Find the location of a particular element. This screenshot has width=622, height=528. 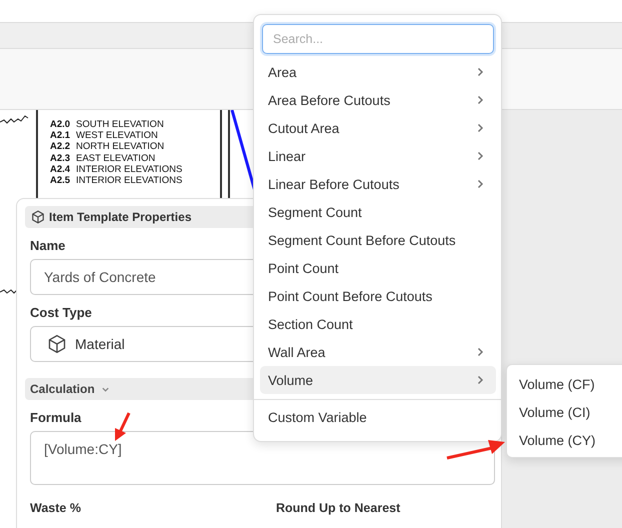

sheet-number: A2.2 is located at coordinates (61, 147).